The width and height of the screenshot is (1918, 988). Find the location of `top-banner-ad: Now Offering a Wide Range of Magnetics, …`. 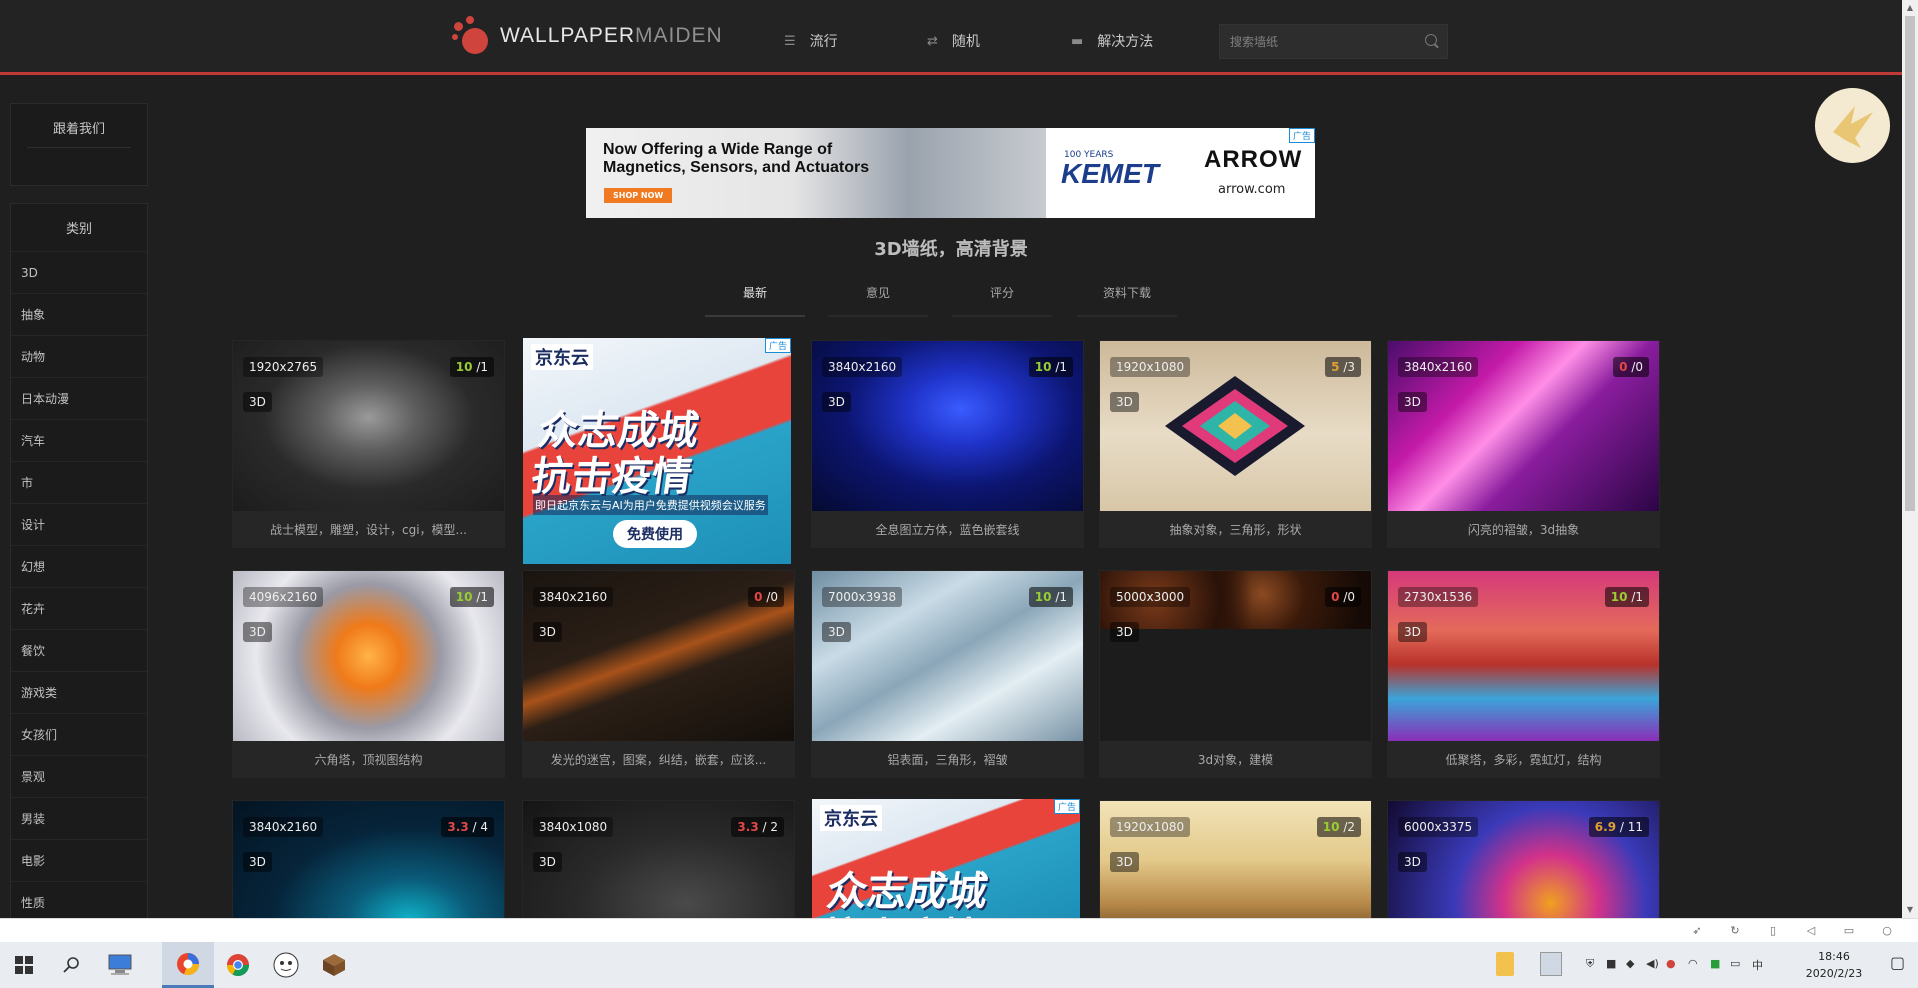

top-banner-ad: Now Offering a Wide Range of Magnetics, … is located at coordinates (950, 173).